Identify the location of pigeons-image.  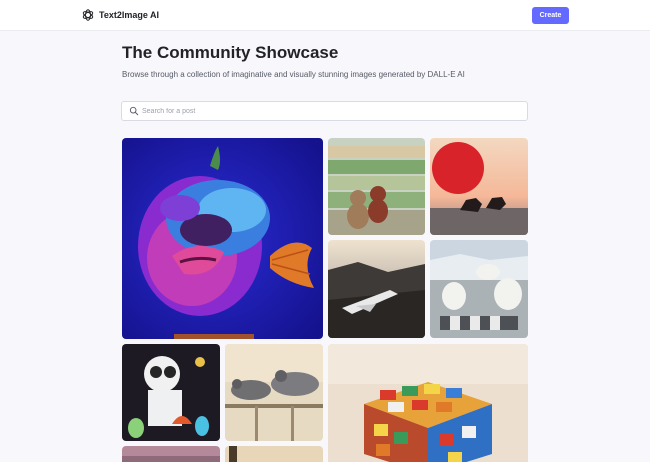
(274, 392).